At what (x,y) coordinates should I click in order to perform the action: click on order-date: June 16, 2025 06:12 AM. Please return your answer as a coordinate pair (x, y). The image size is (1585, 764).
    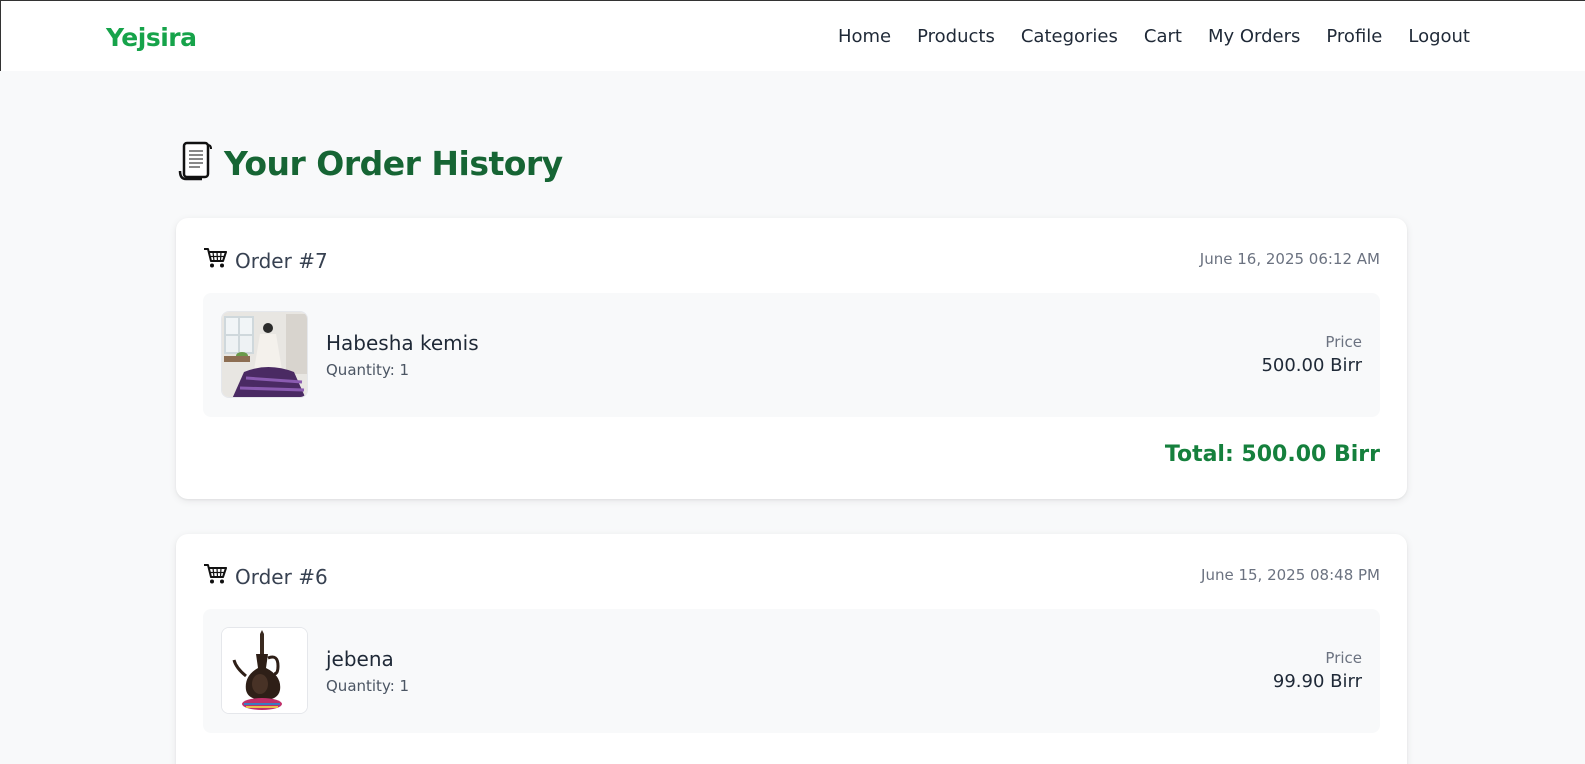
    Looking at the image, I should click on (1289, 259).